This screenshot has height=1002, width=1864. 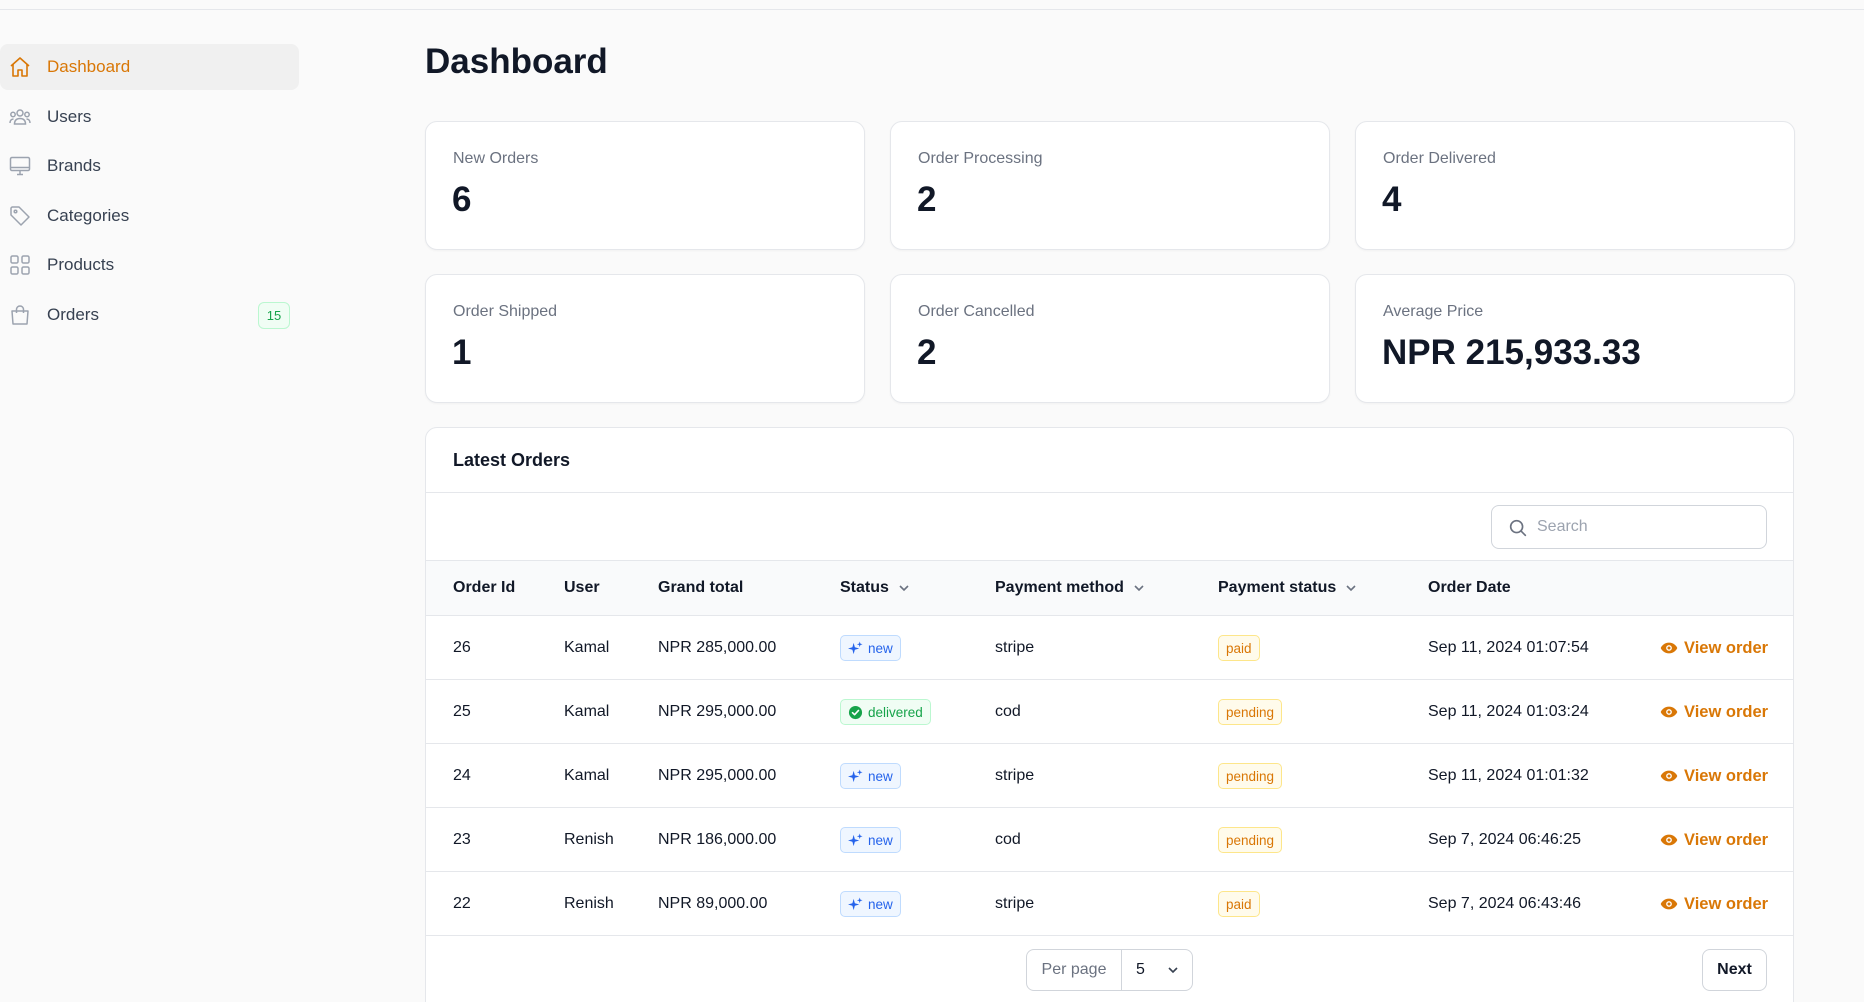 I want to click on user-cell: Renish, so click(x=589, y=839).